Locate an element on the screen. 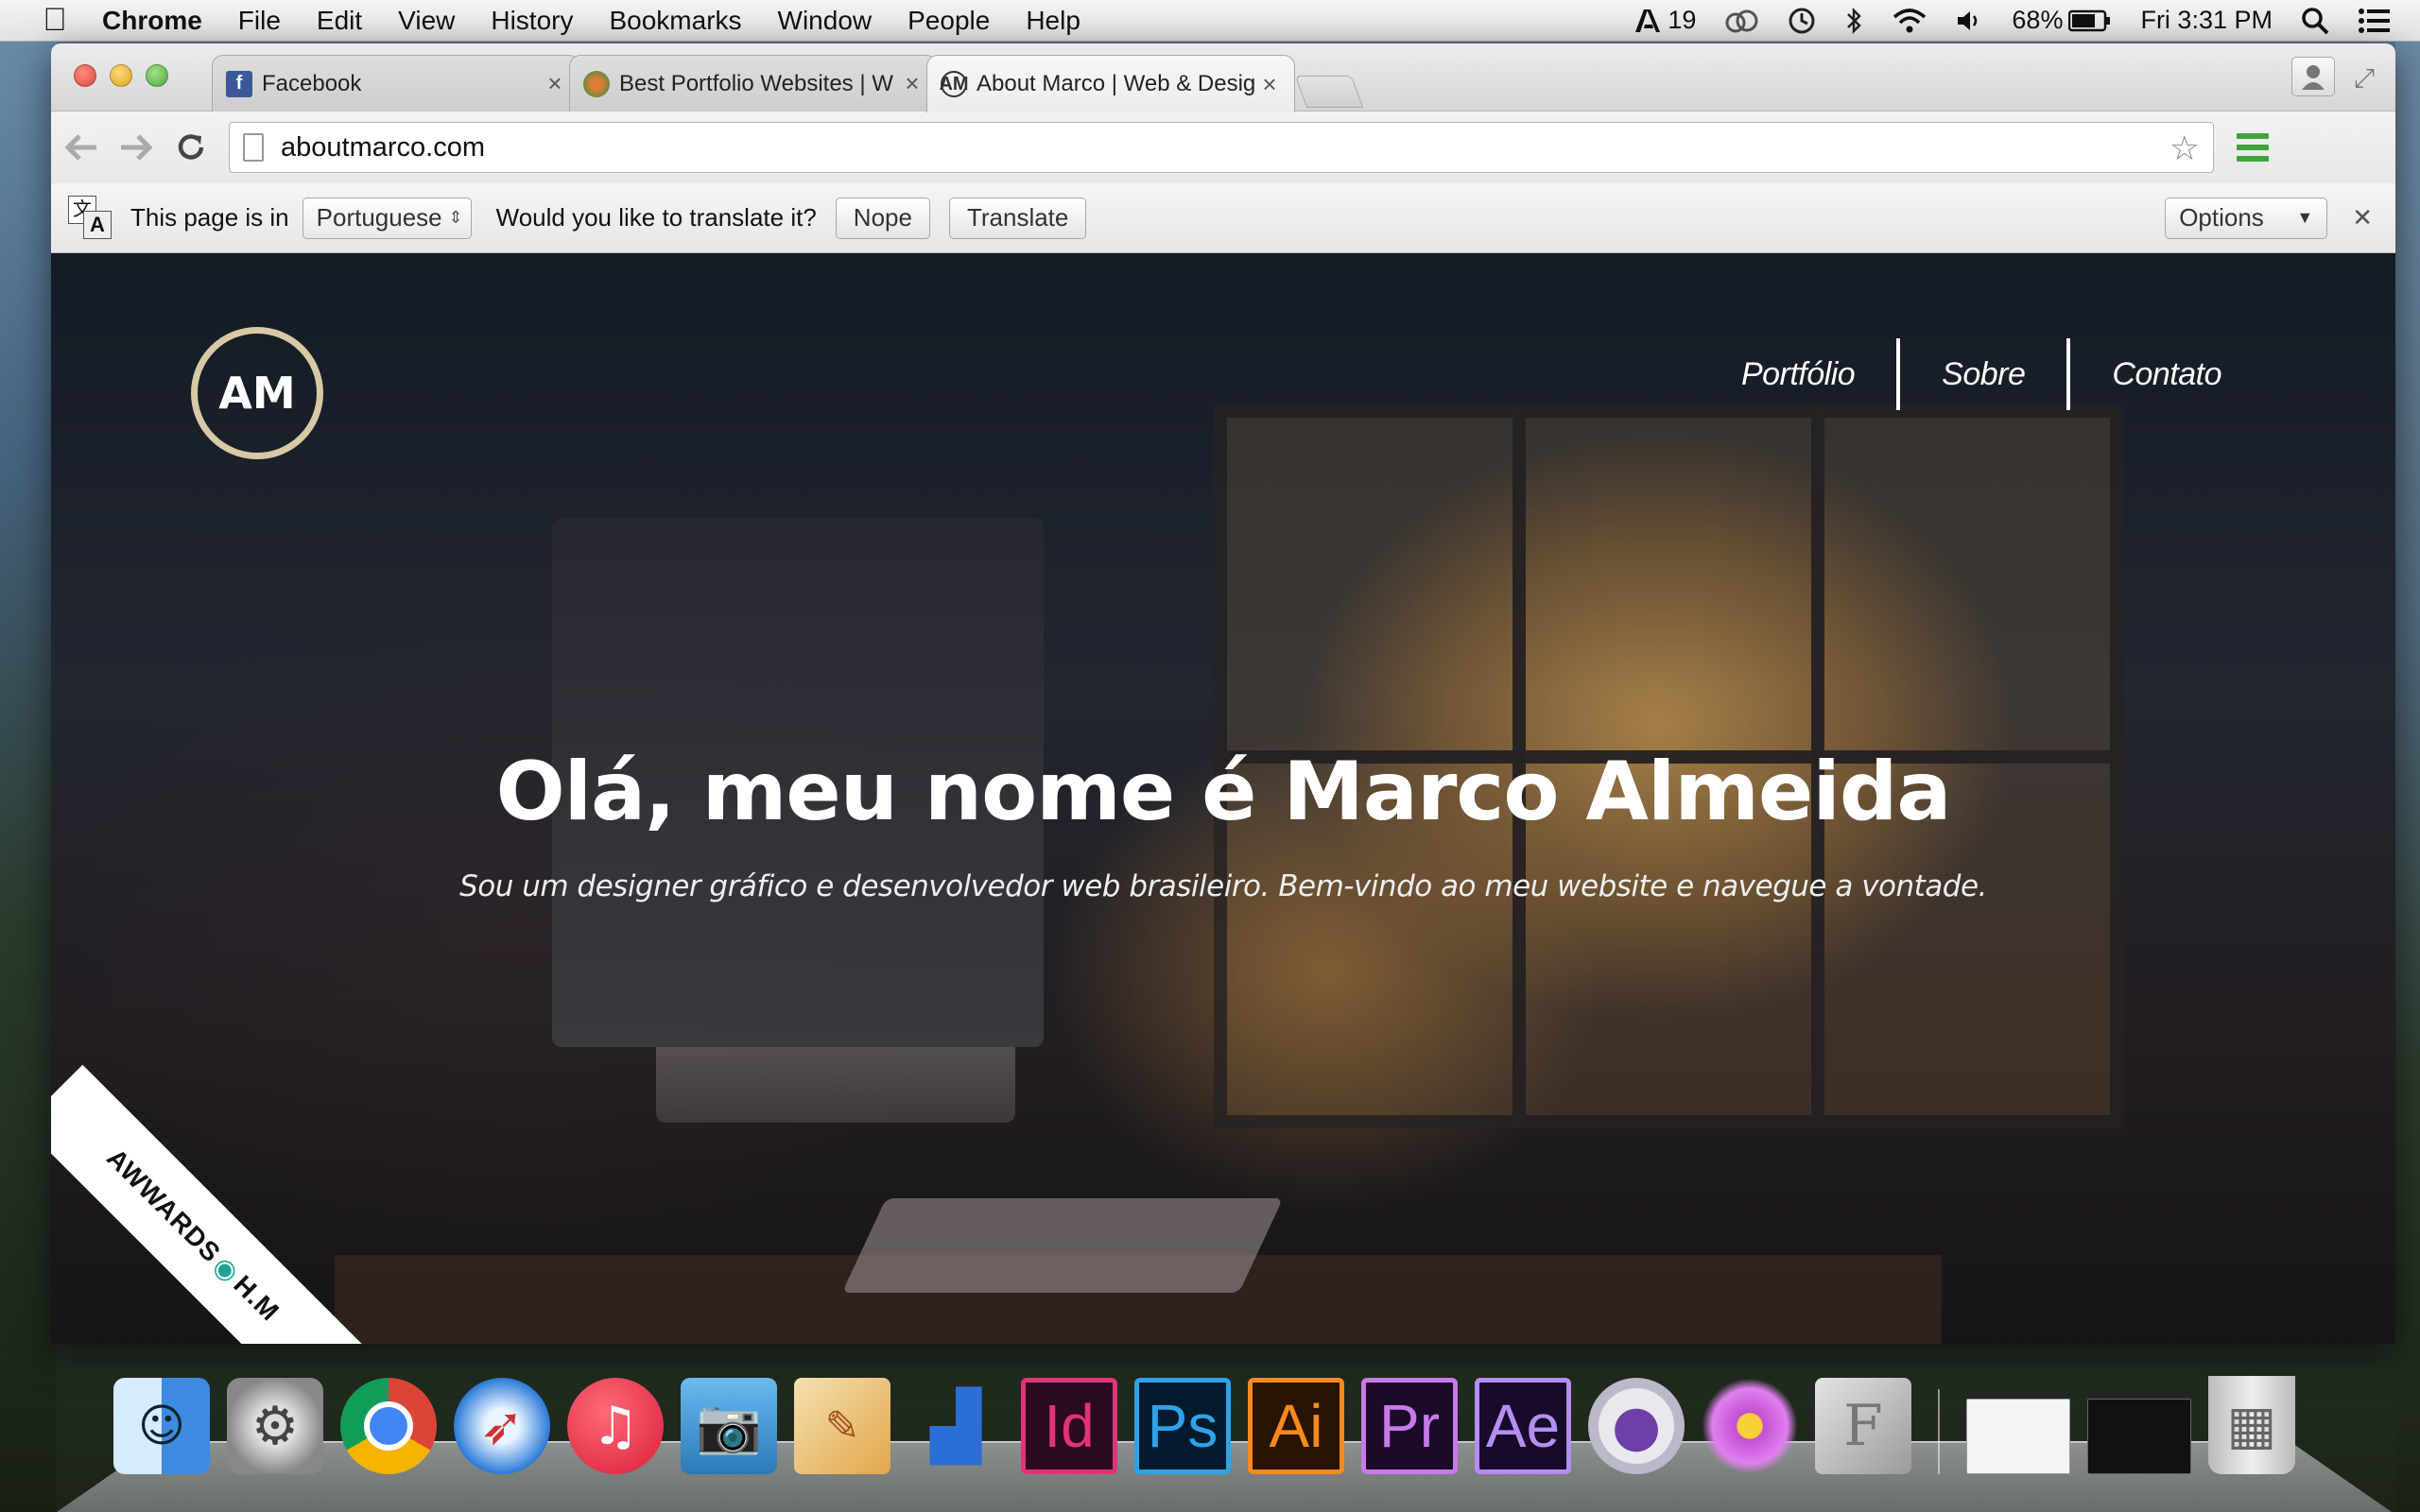 Image resolution: width=2420 pixels, height=1512 pixels. menu-window: Window is located at coordinates (825, 21).